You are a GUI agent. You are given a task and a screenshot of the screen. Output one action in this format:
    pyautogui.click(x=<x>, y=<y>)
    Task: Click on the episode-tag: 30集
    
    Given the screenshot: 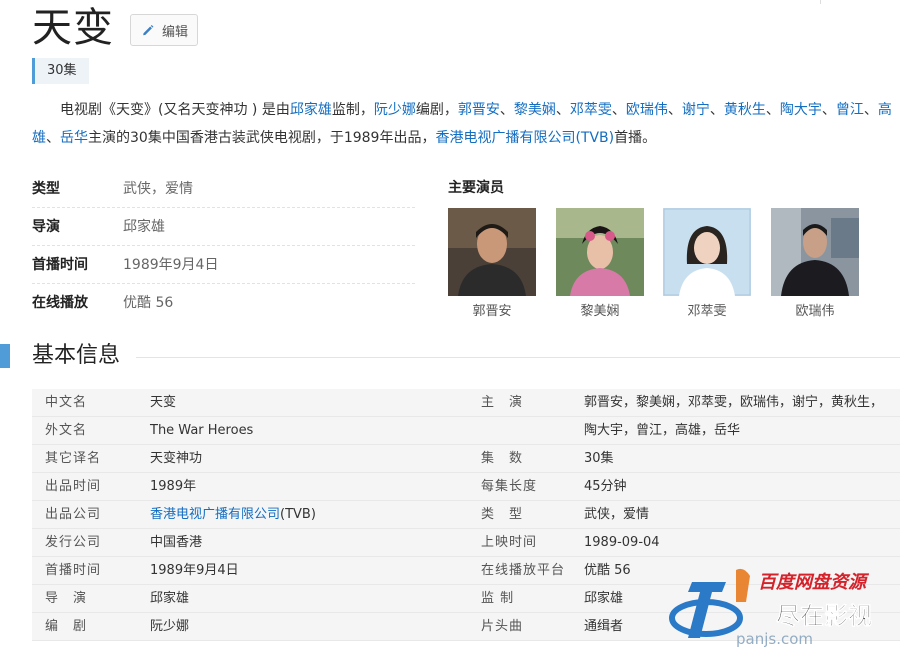 What is the action you would take?
    pyautogui.click(x=60, y=71)
    